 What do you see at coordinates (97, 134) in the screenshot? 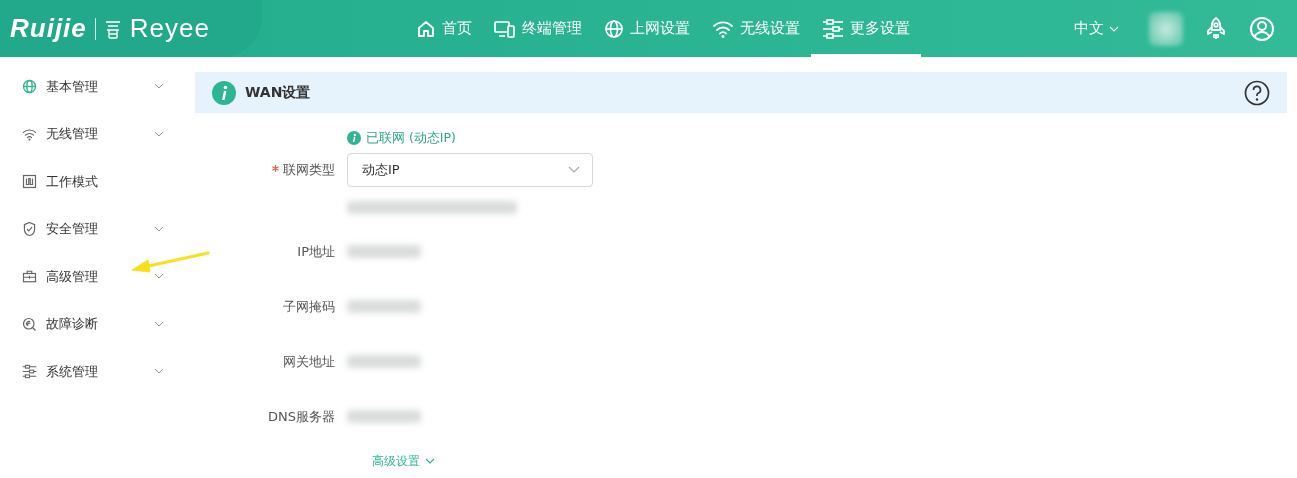
I see `sidebar-item: 无线管理` at bounding box center [97, 134].